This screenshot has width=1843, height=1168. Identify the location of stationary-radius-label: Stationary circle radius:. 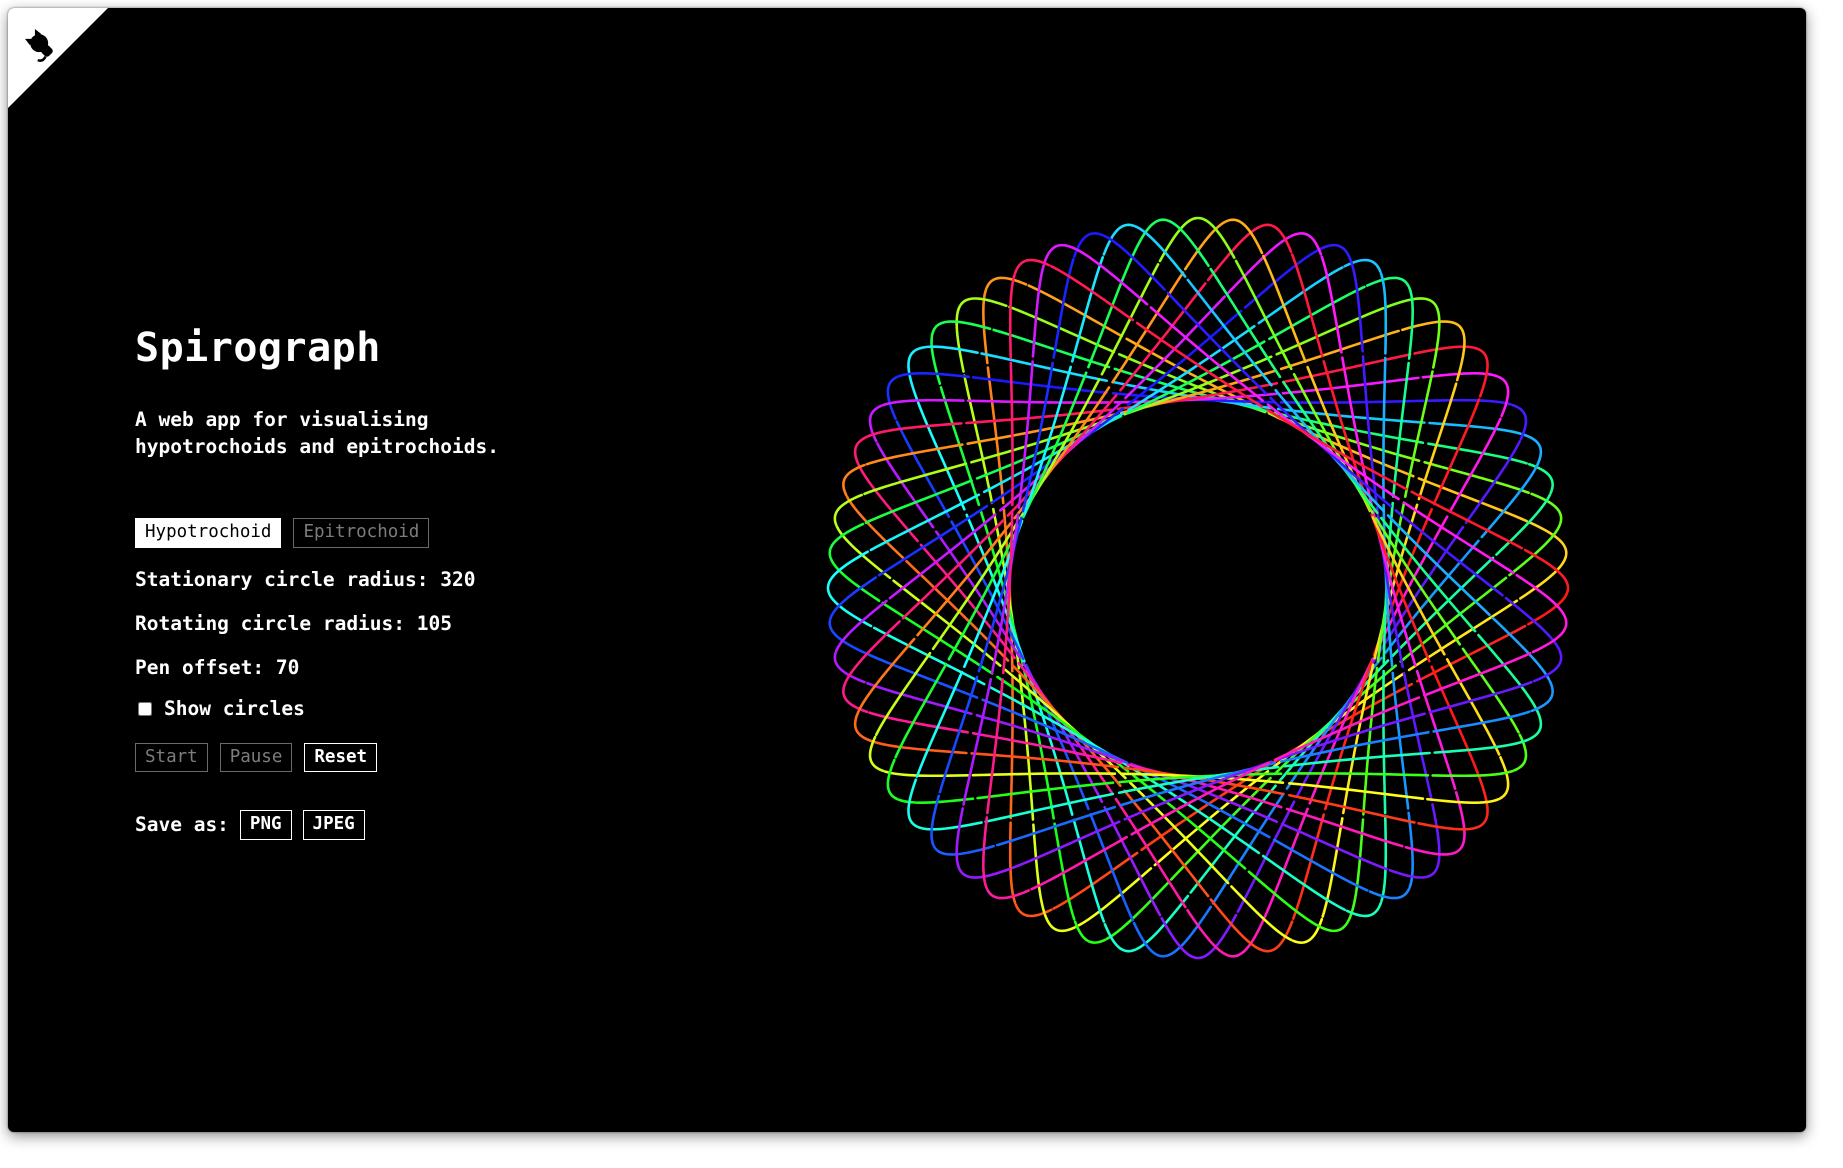
(282, 579).